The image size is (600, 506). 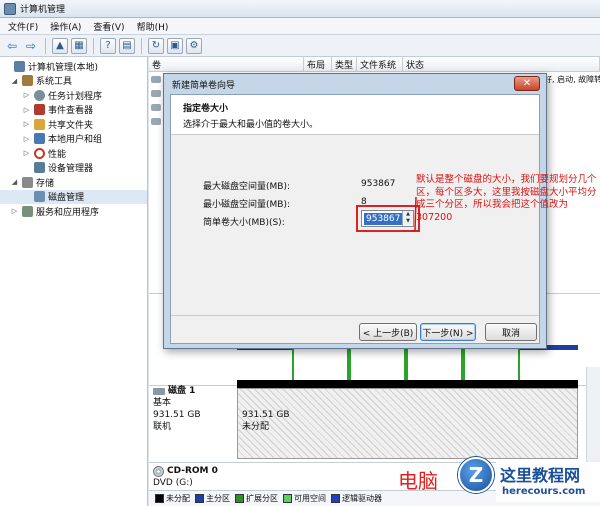 I want to click on unallocated-partition: 931.51 GB 未分配, so click(x=407, y=423).